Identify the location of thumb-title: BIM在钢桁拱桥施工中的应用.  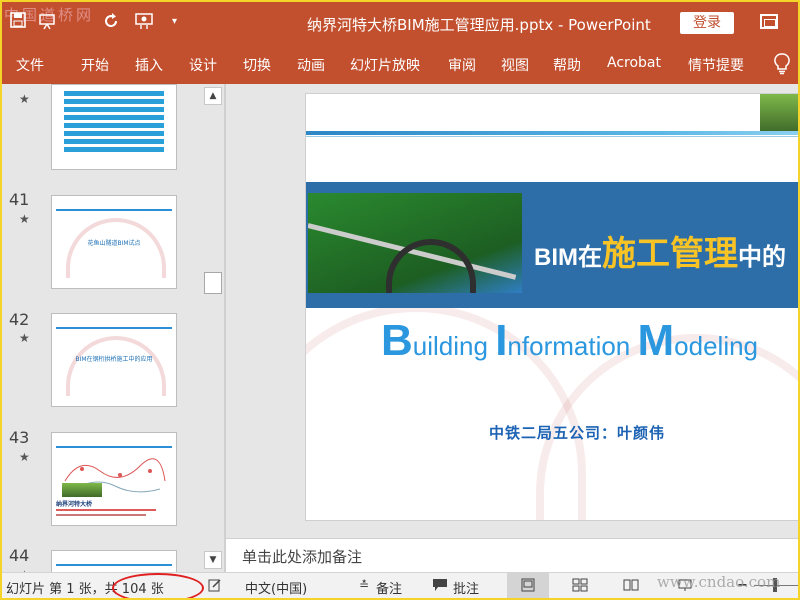
(114, 359).